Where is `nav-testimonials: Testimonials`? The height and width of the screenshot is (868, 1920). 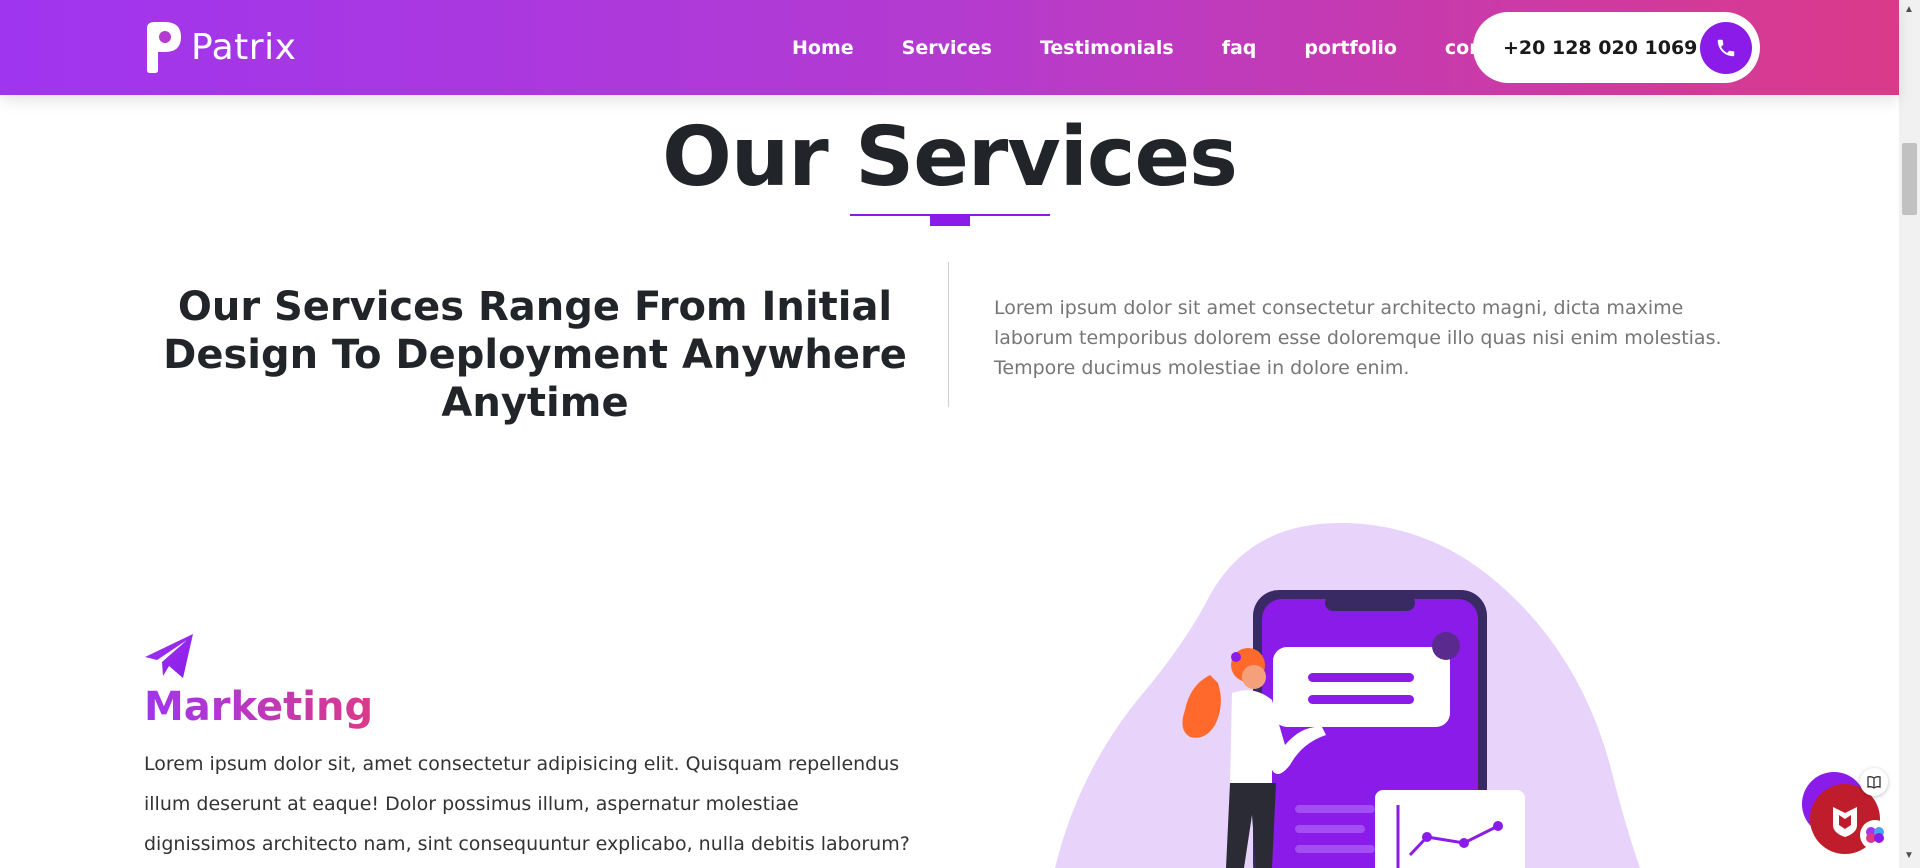 nav-testimonials: Testimonials is located at coordinates (1107, 48).